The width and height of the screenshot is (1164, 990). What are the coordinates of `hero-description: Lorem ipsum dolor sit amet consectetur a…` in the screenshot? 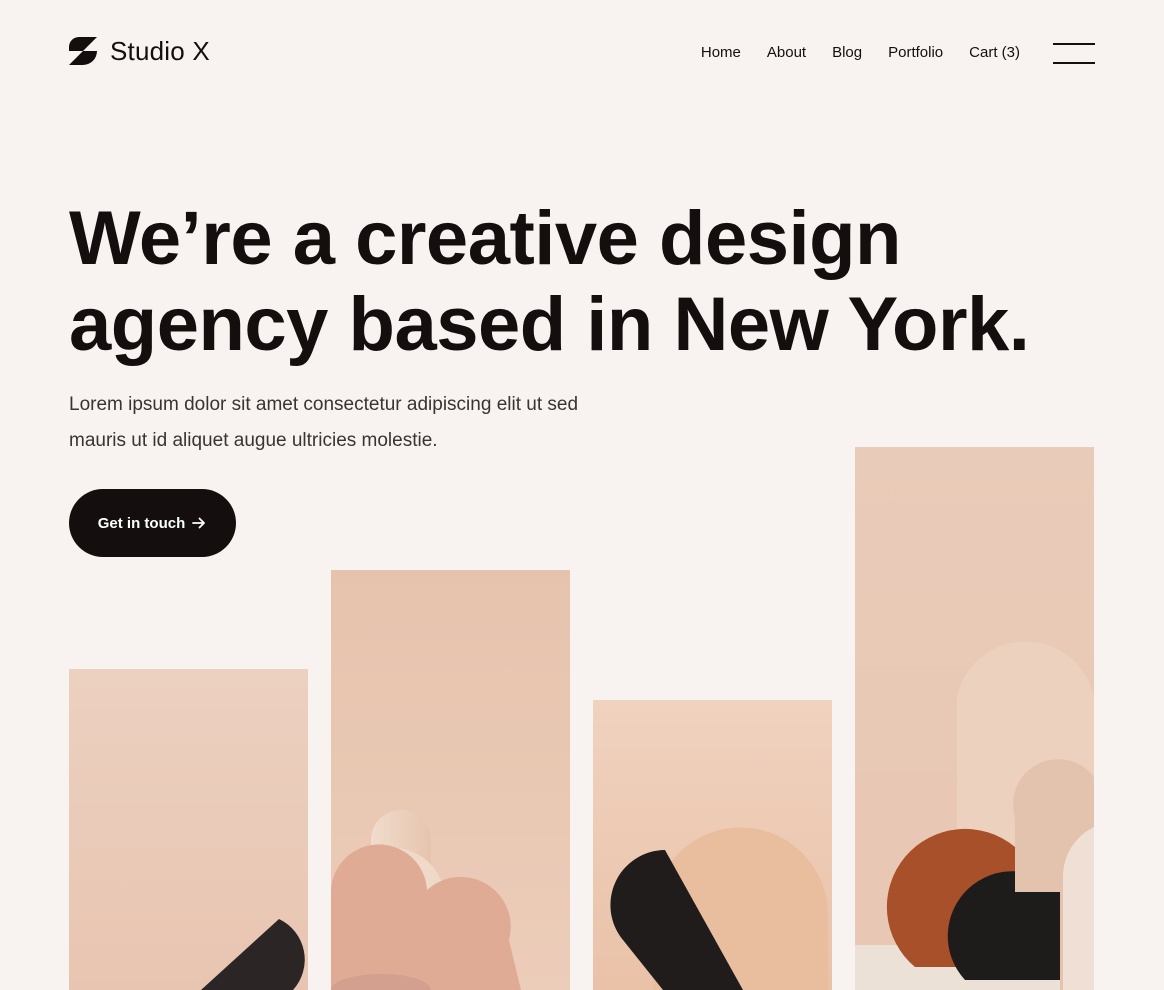 It's located at (369, 423).